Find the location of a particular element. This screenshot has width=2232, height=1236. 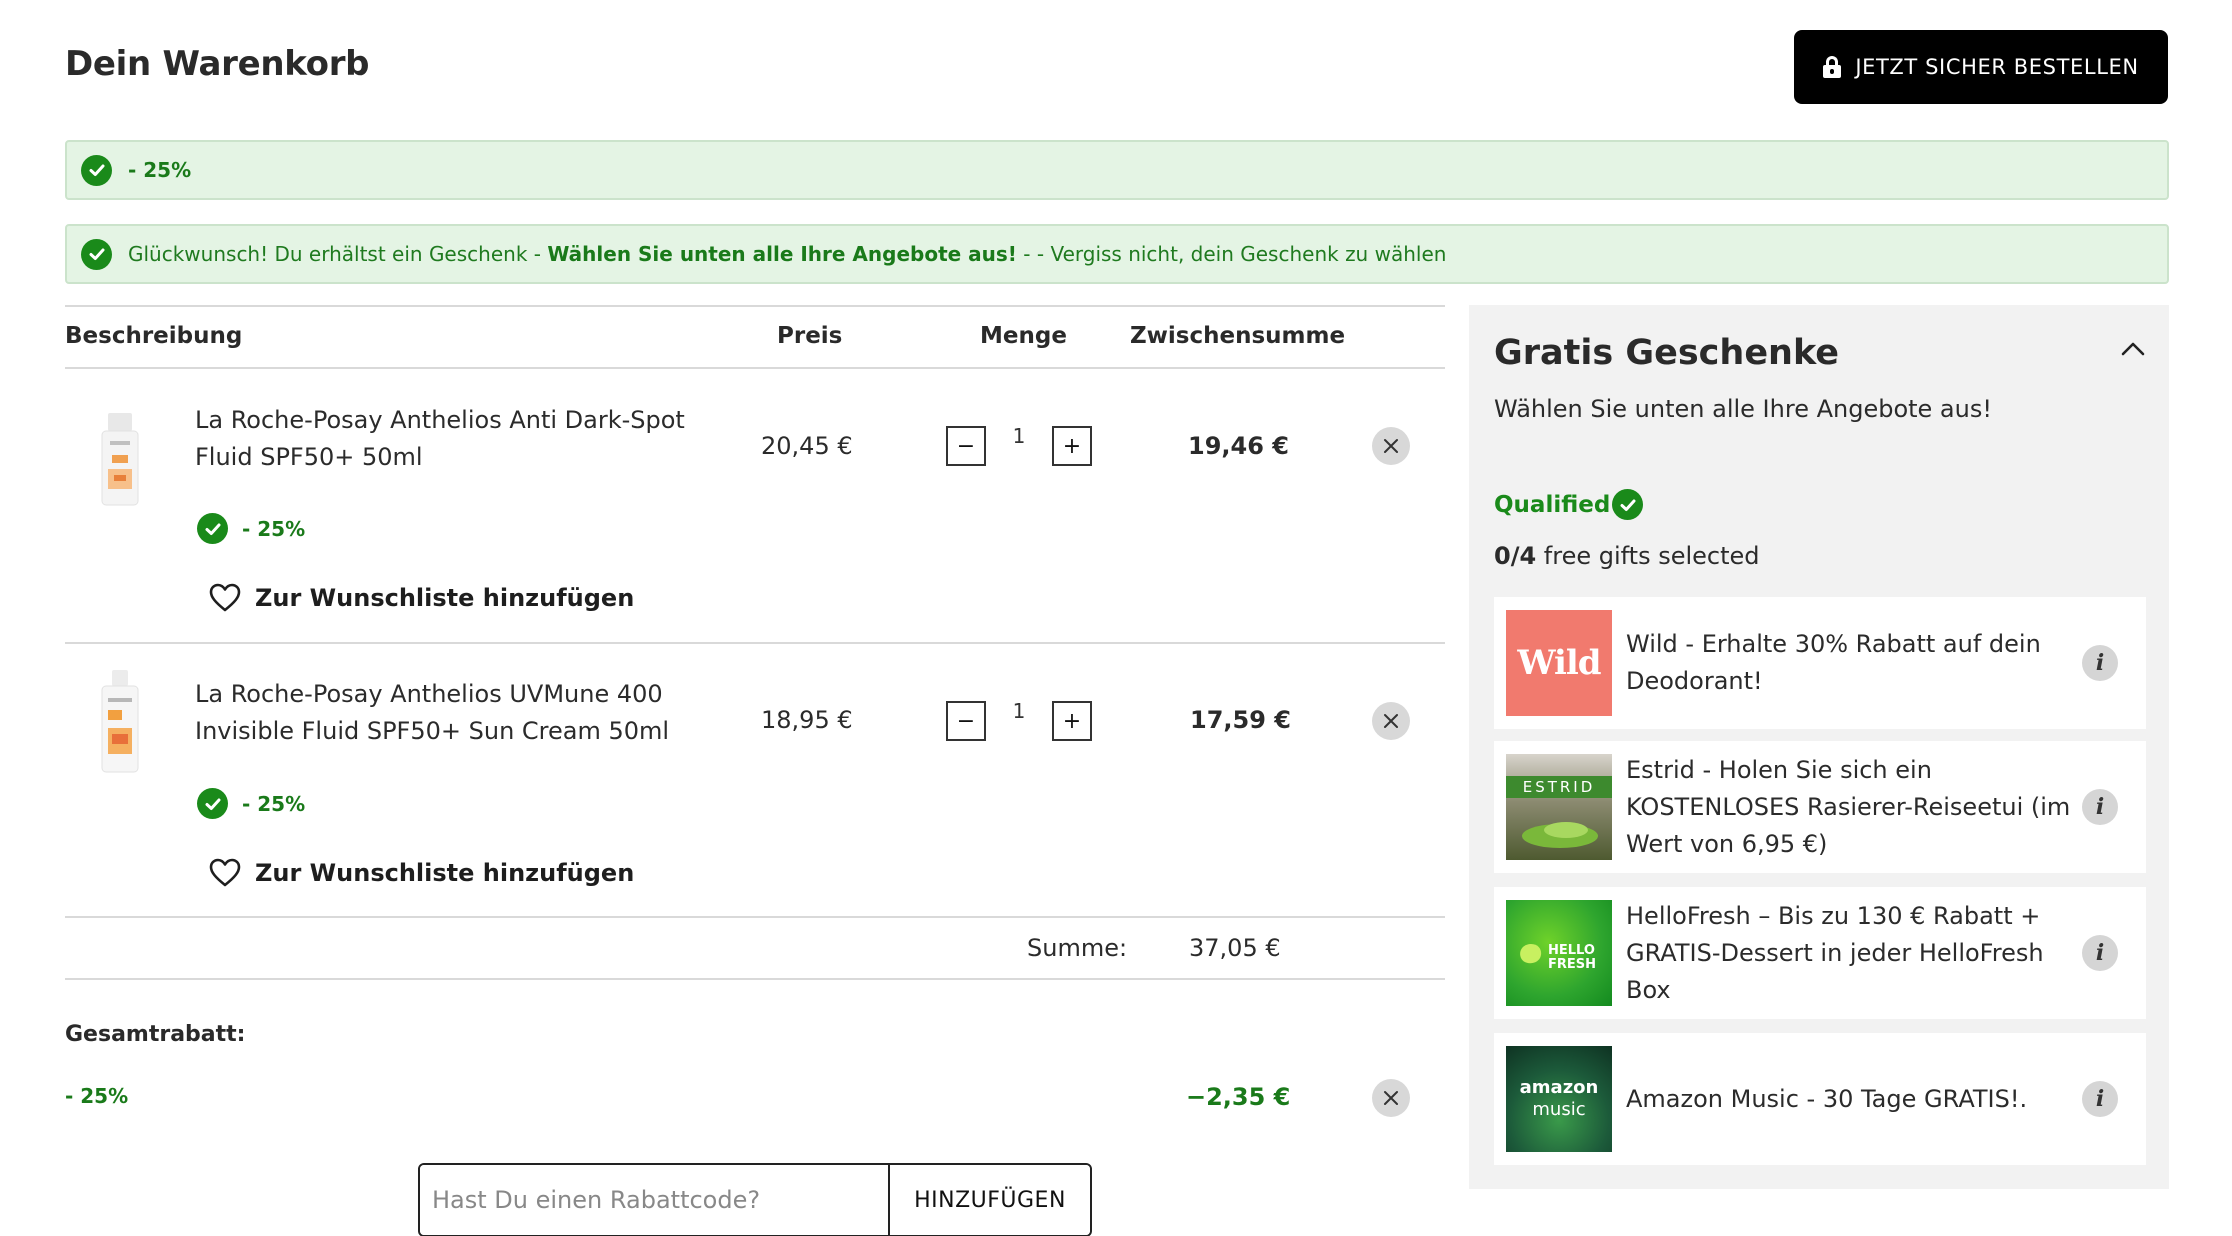

coupon-code-input is located at coordinates (655, 1200).